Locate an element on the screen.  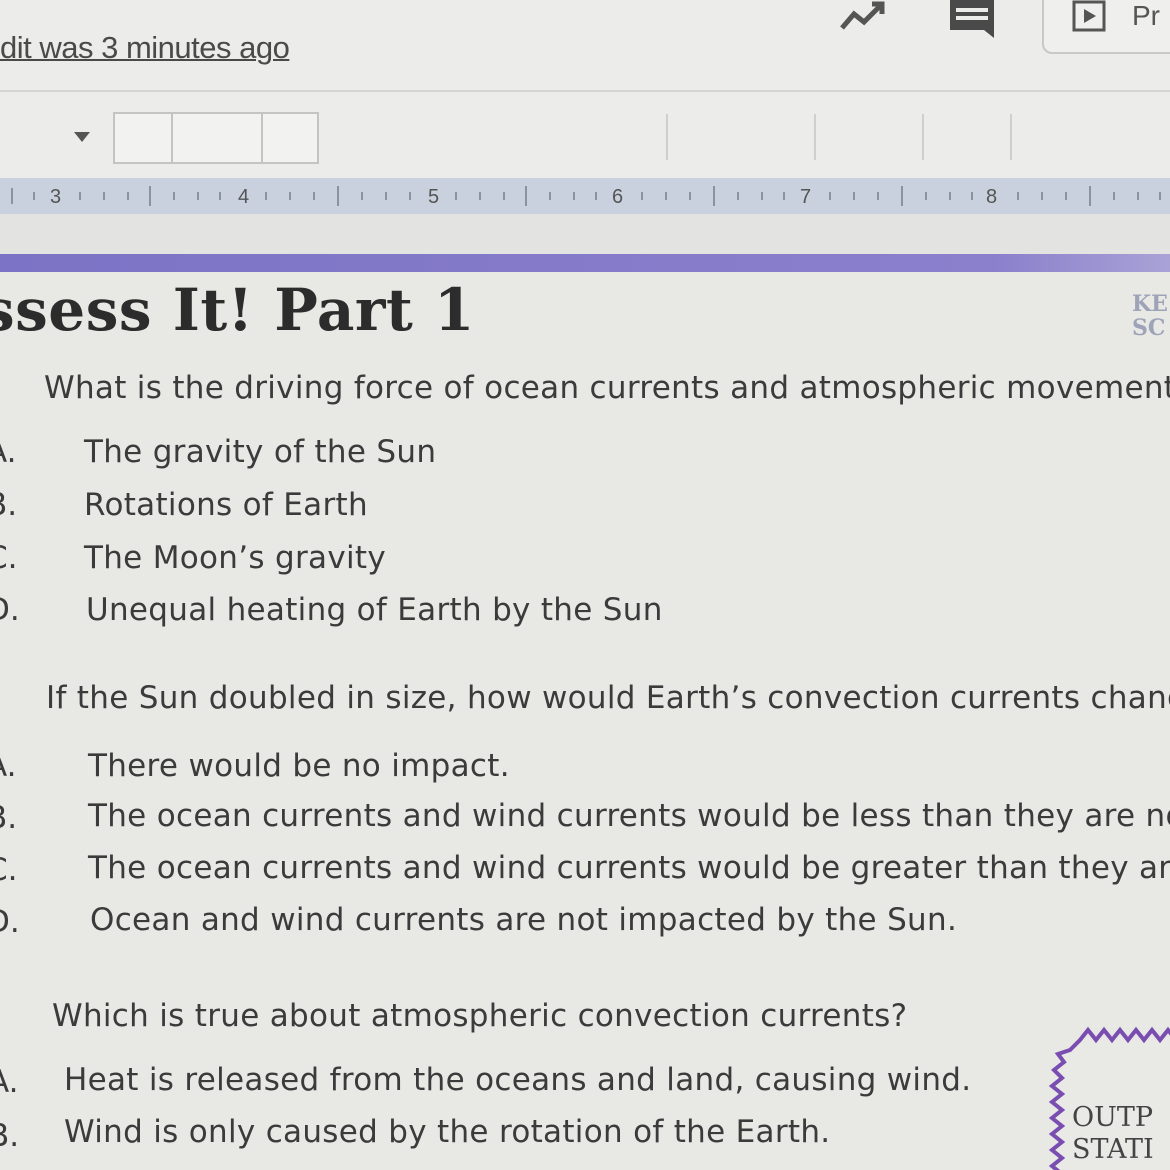
answer-option: The gravity of the Sun is located at coordinates (260, 452).